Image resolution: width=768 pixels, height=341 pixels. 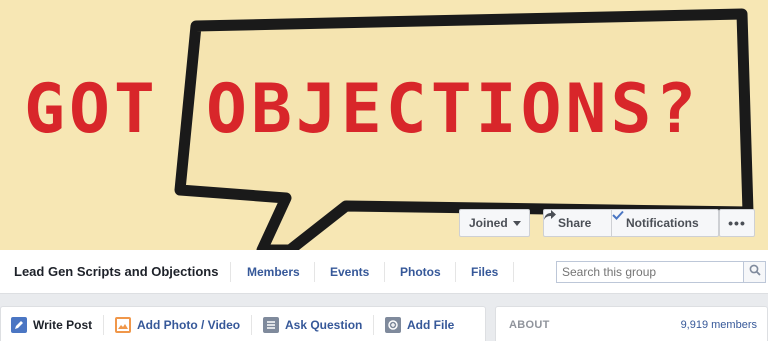 I want to click on add-file-tab: Add File, so click(x=419, y=325).